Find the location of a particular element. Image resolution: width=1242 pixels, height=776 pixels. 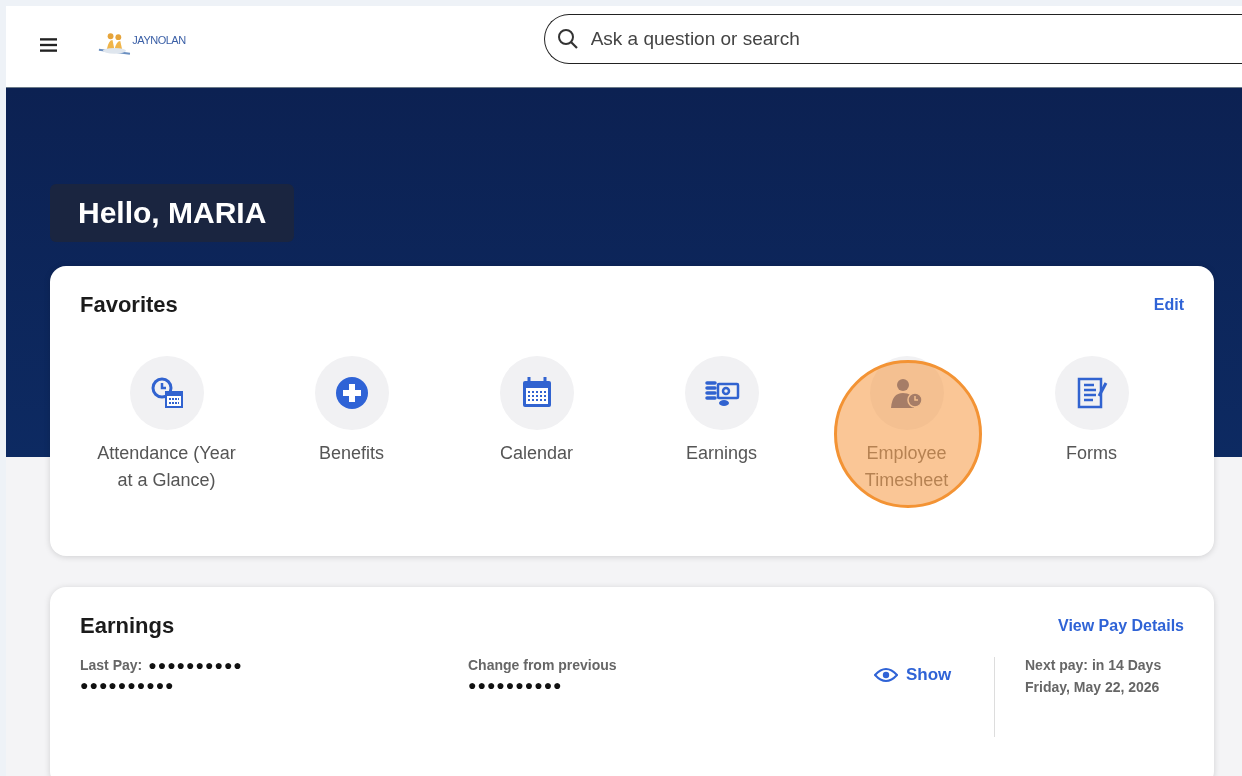

search-input: Ask a question or search is located at coordinates (890, 39).